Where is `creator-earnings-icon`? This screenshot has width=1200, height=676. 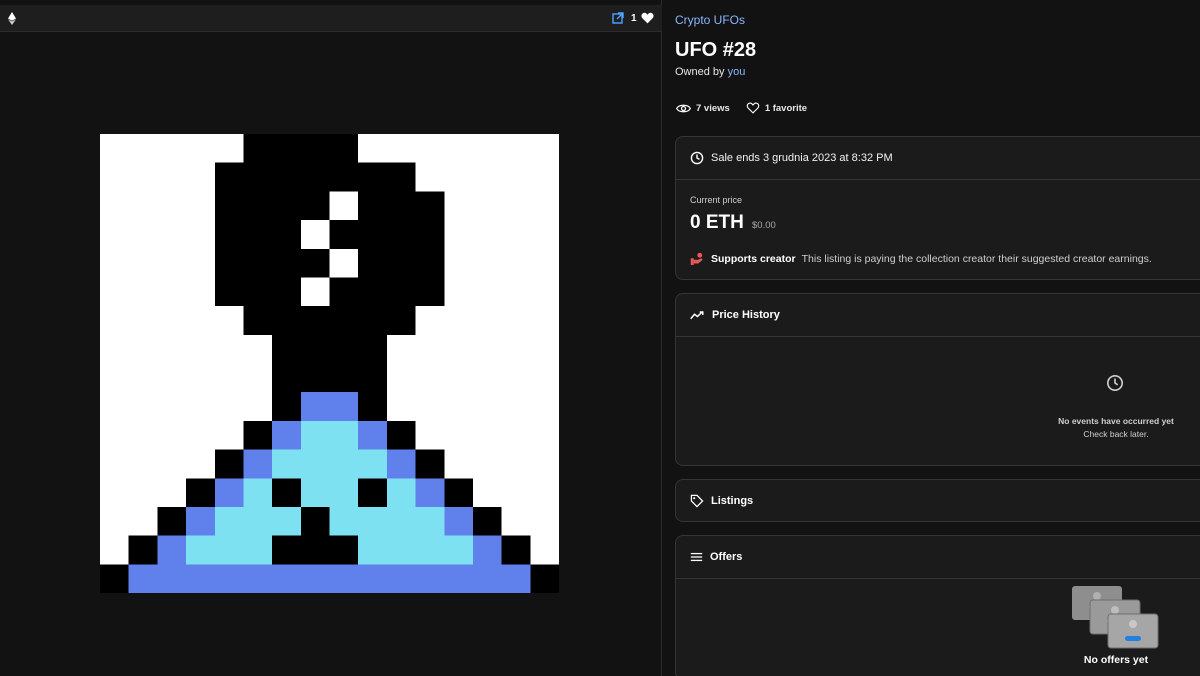
creator-earnings-icon is located at coordinates (696, 258).